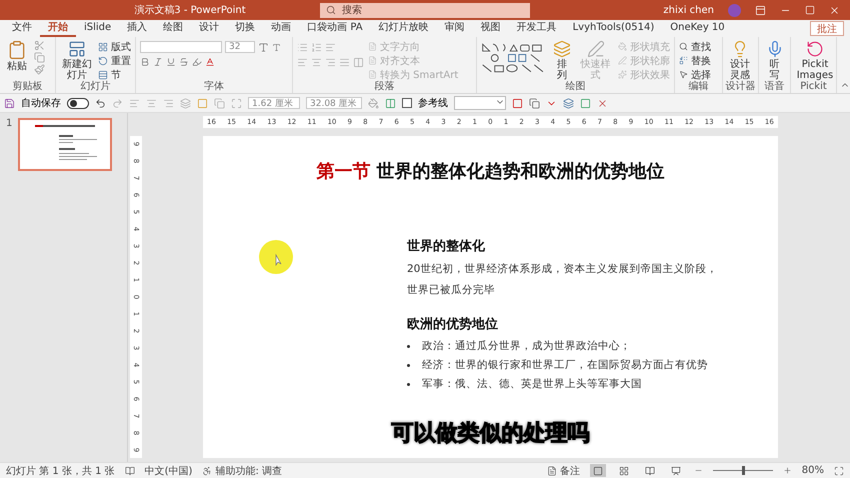 This screenshot has height=478, width=850. Describe the element at coordinates (114, 46) in the screenshot. I see `layout-button: 版式` at that location.